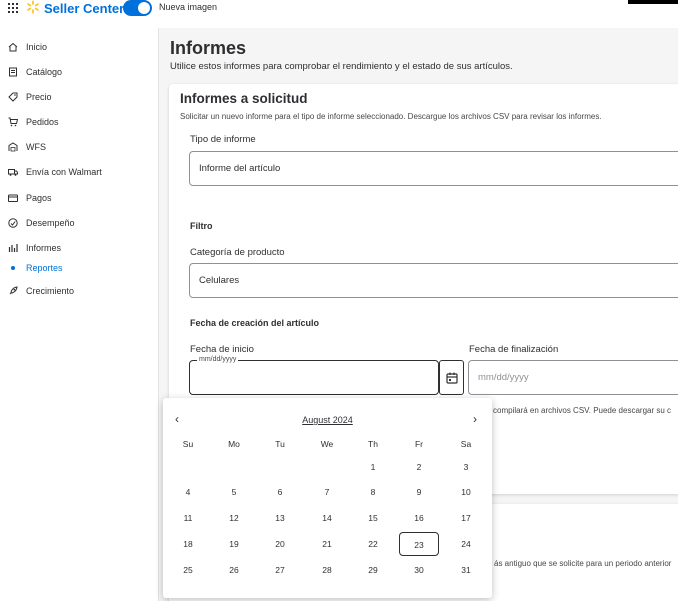 This screenshot has width=678, height=601. I want to click on calendar-day: 7, so click(327, 492).